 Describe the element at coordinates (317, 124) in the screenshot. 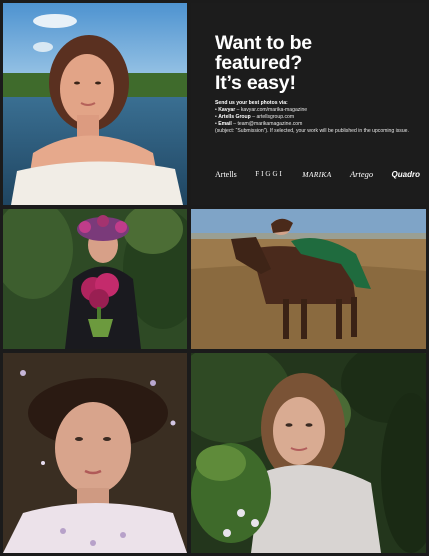

I see `info-item-email: • Email – team@marikamagazine.com` at that location.